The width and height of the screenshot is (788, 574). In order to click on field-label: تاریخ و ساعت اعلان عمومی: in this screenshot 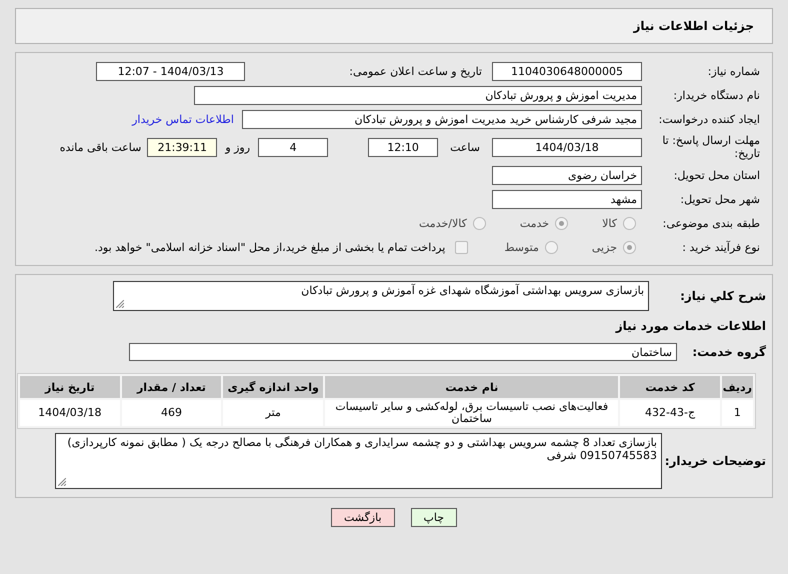, I will do `click(415, 71)`.